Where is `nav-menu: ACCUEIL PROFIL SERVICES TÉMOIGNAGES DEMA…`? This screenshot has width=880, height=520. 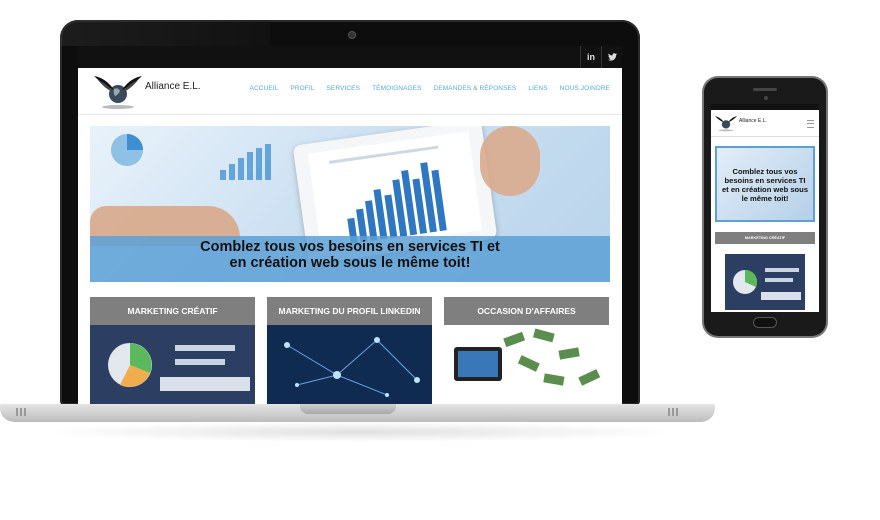 nav-menu: ACCUEIL PROFIL SERVICES TÉMOIGNAGES DEMA… is located at coordinates (430, 88).